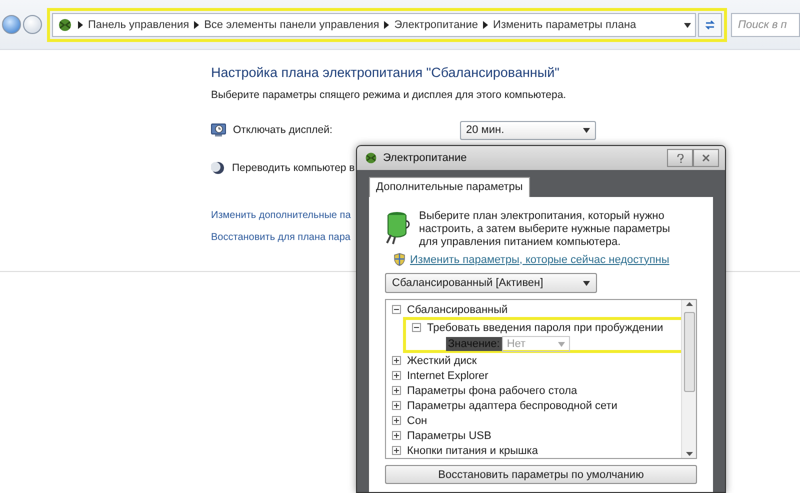 This screenshot has width=800, height=493. I want to click on admin-settings-link: Изменить параметры, которые сейчас недоступны, so click(540, 260).